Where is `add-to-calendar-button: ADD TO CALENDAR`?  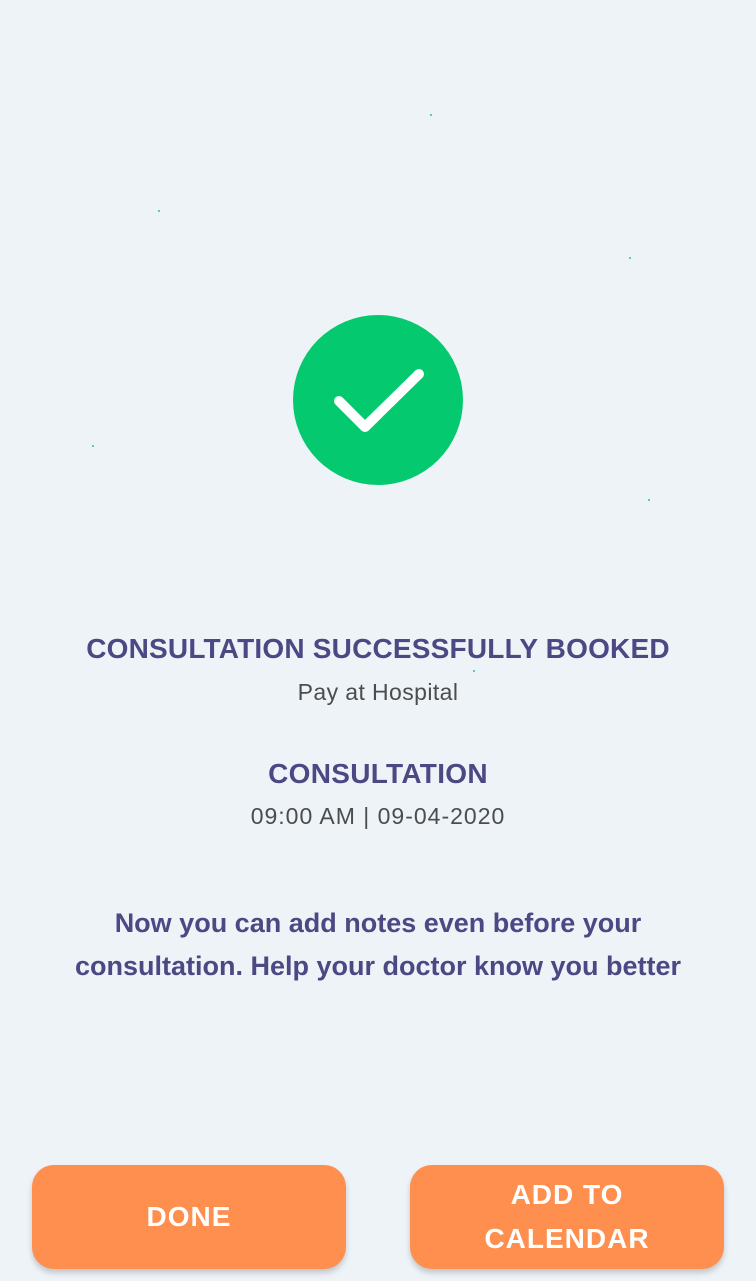
add-to-calendar-button: ADD TO CALENDAR is located at coordinates (567, 1217).